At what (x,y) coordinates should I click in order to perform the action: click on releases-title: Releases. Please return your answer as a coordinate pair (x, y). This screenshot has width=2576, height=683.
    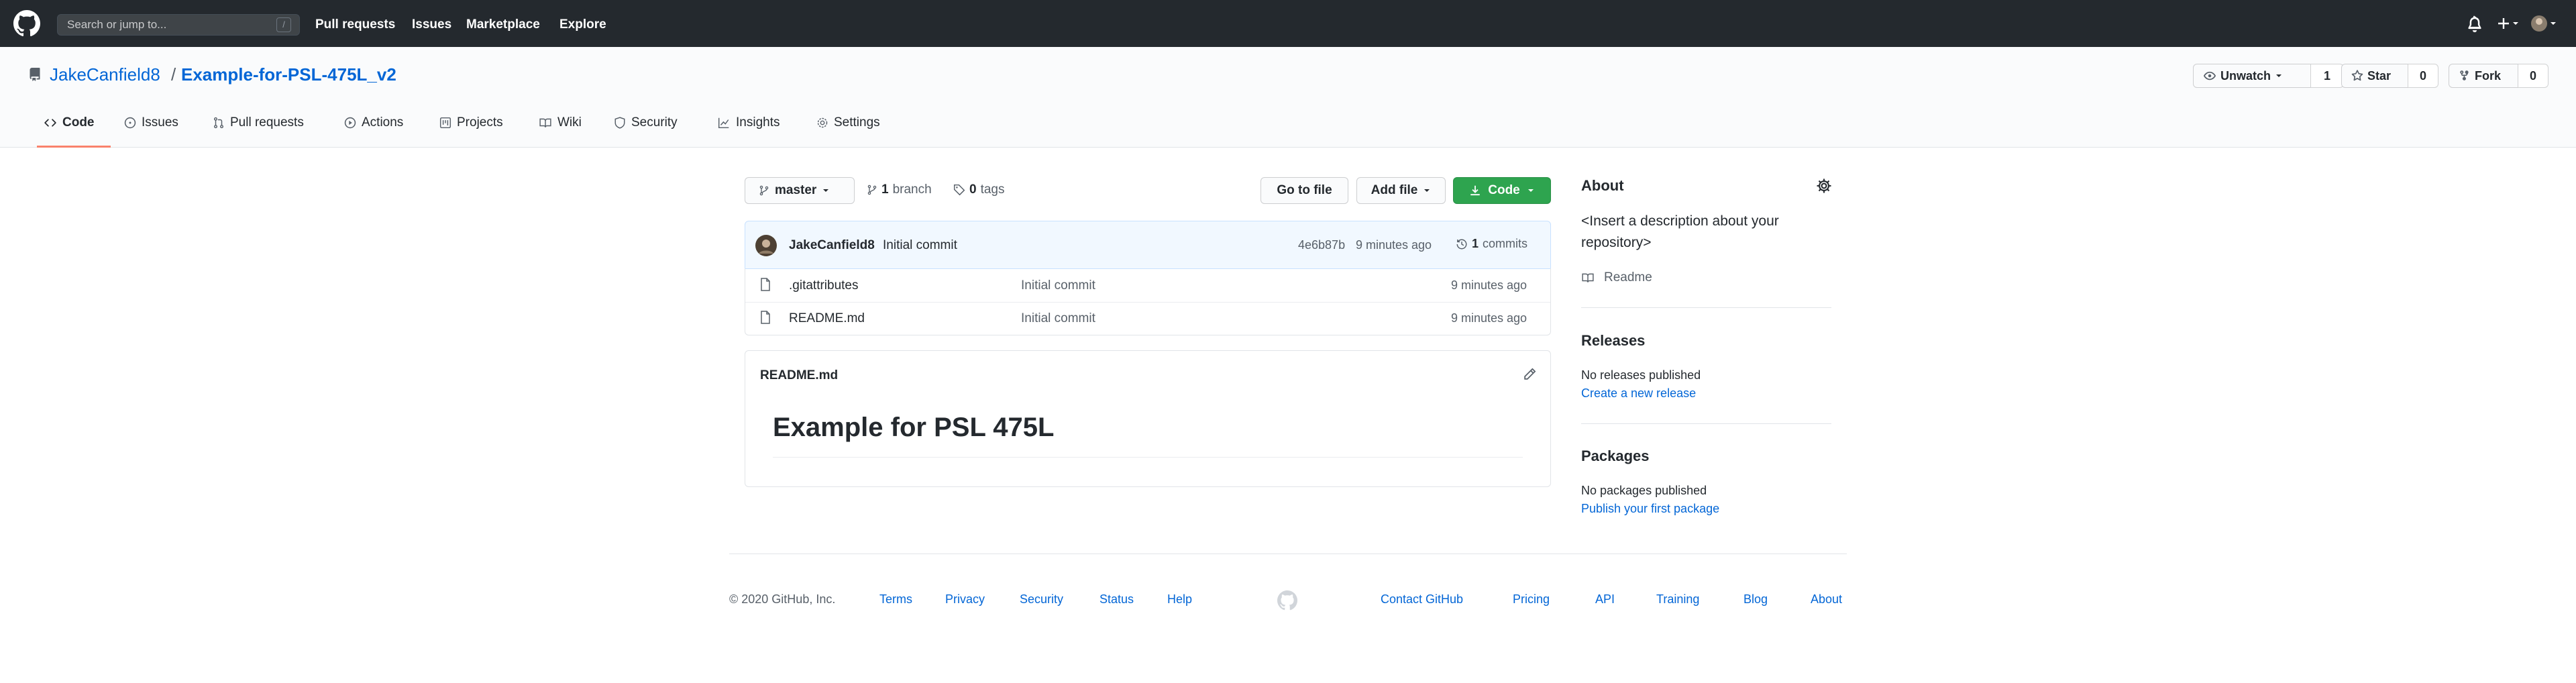
    Looking at the image, I should click on (1613, 341).